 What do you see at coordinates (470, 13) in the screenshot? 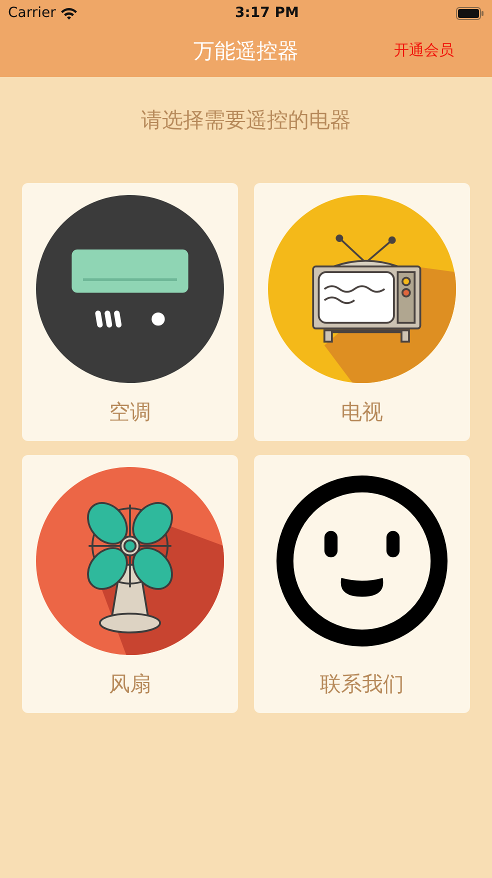
I see `battery-icon` at bounding box center [470, 13].